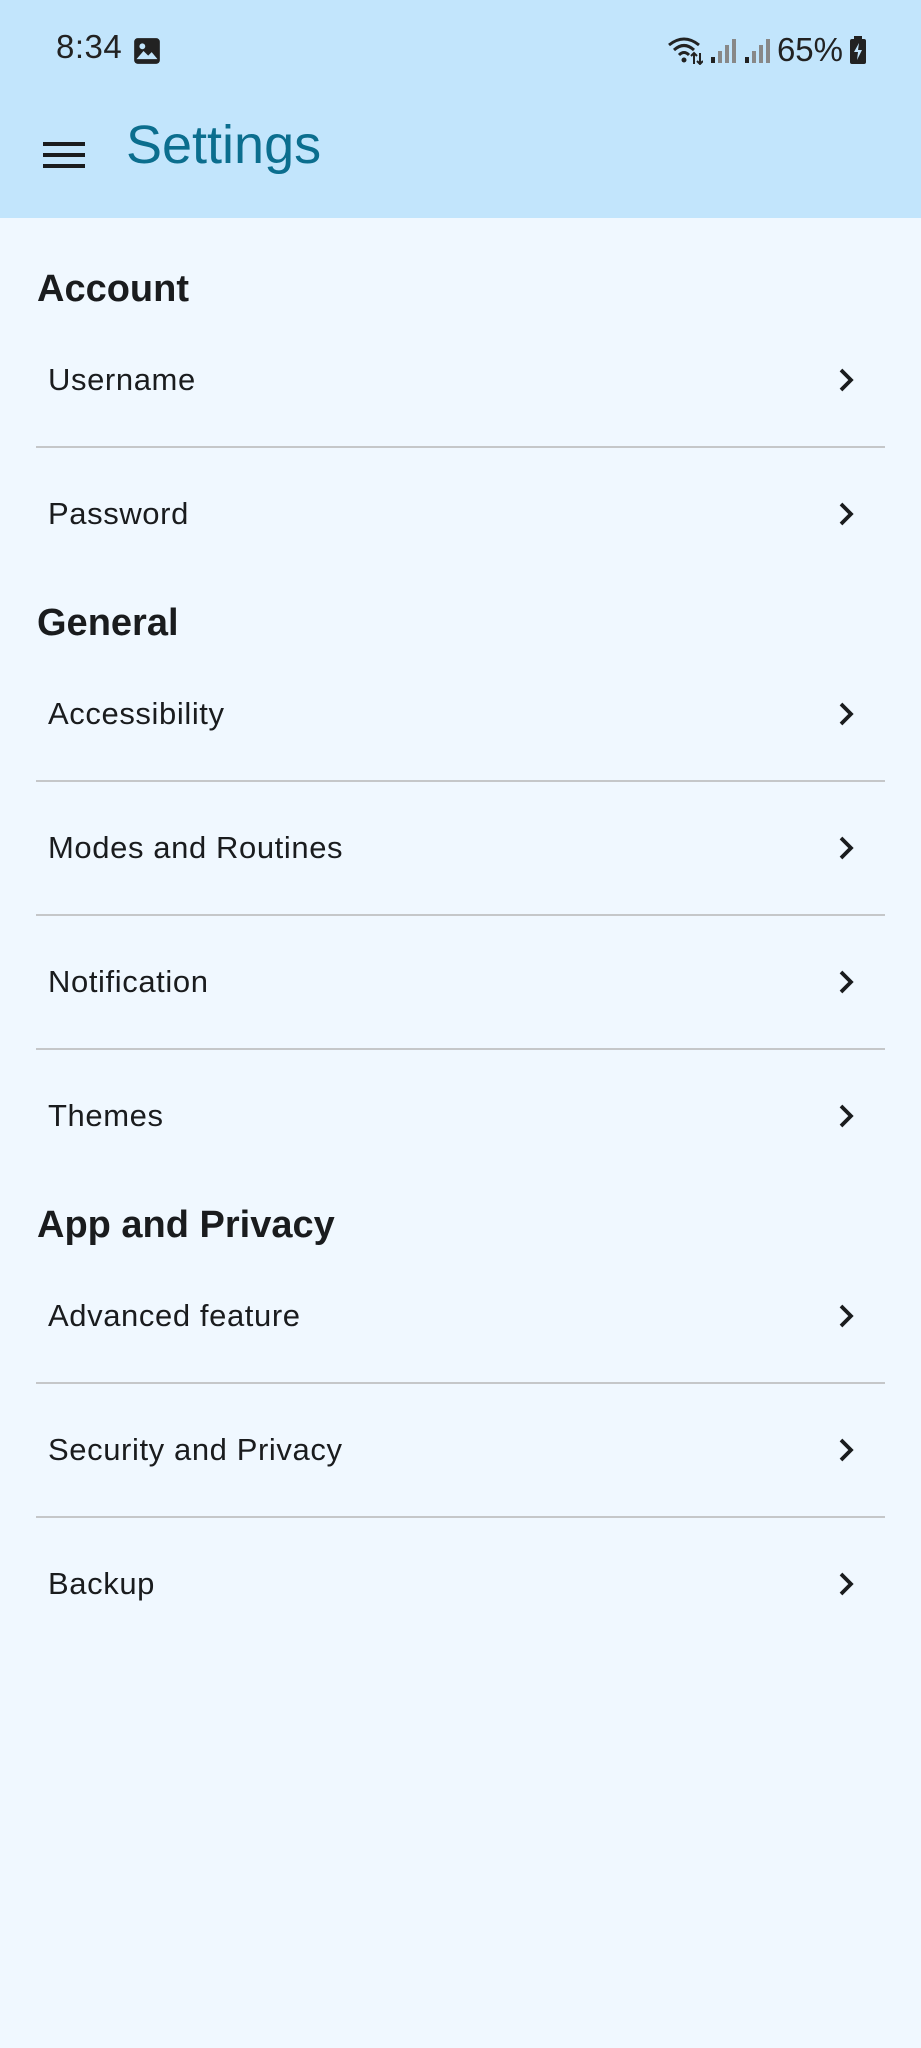 This screenshot has height=2048, width=921. What do you see at coordinates (460, 1116) in the screenshot?
I see `settings-item-themes: Themes` at bounding box center [460, 1116].